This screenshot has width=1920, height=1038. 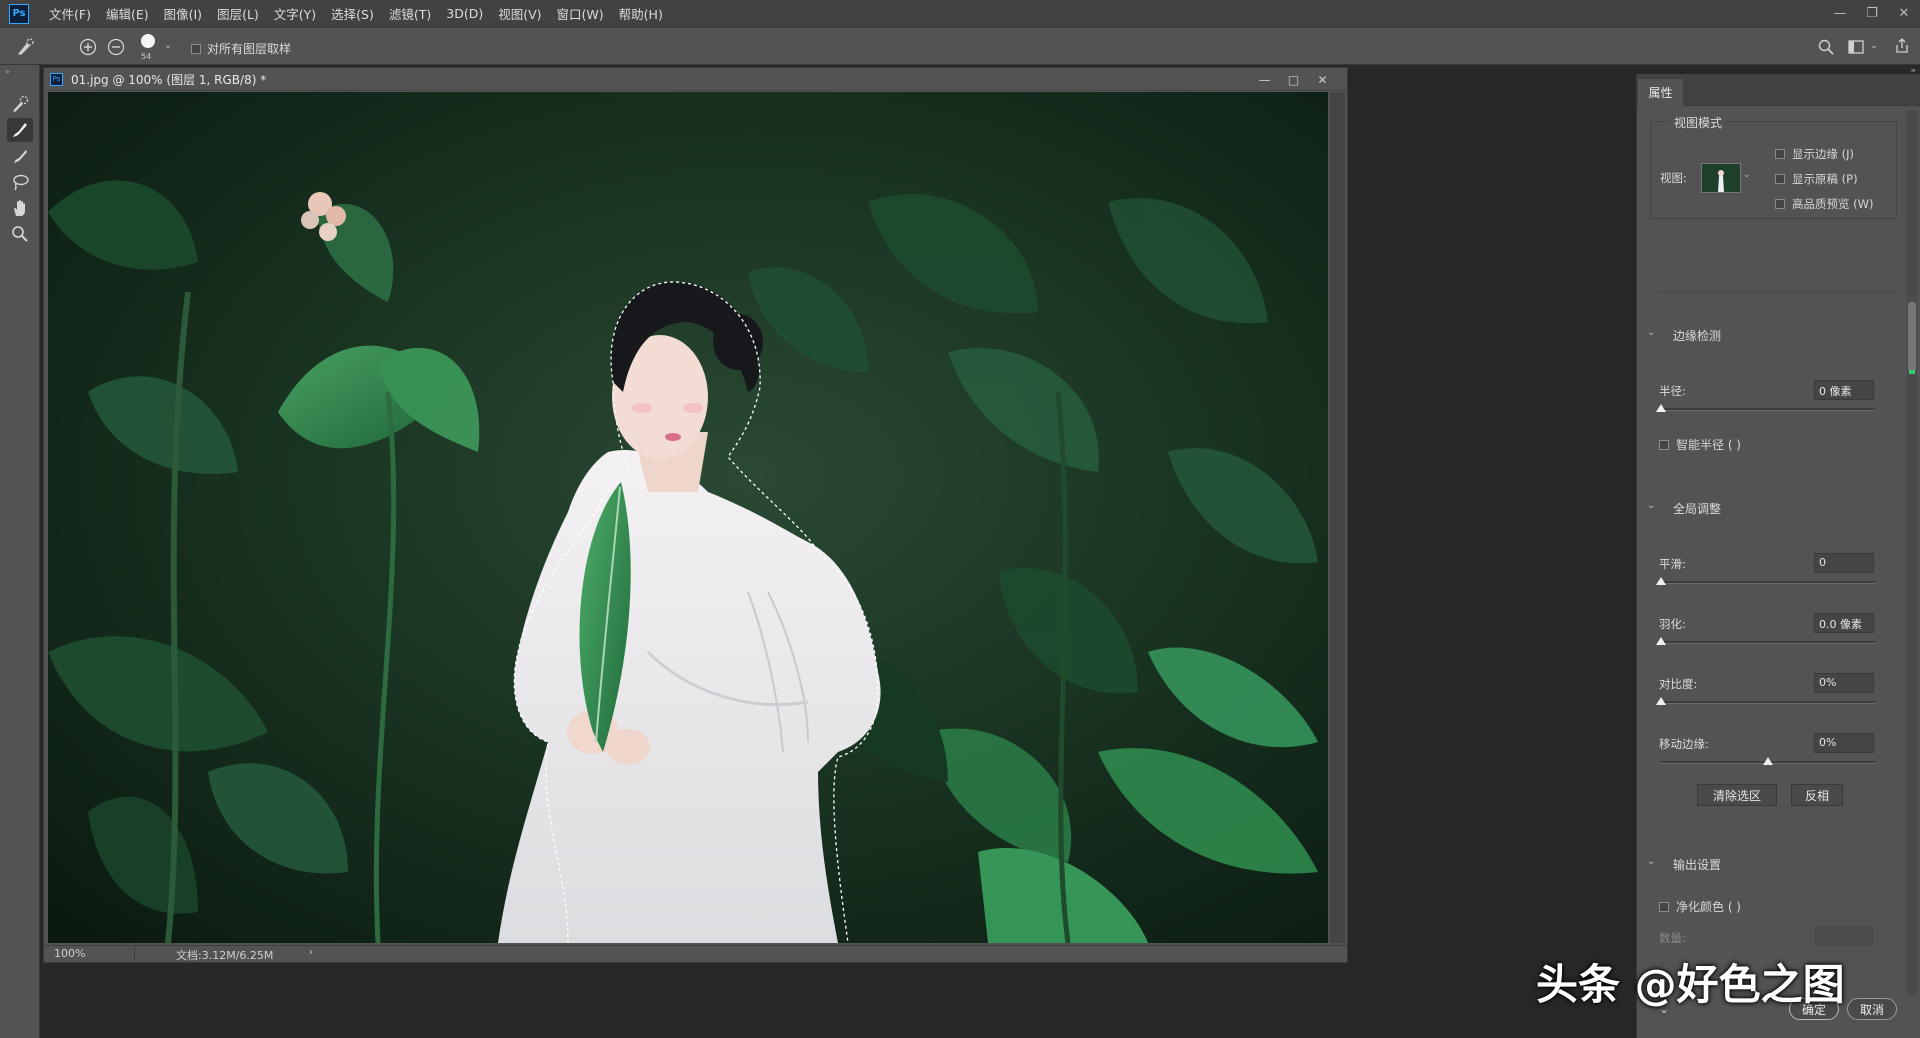 I want to click on menu-filter: 滤镜(T), so click(x=410, y=13).